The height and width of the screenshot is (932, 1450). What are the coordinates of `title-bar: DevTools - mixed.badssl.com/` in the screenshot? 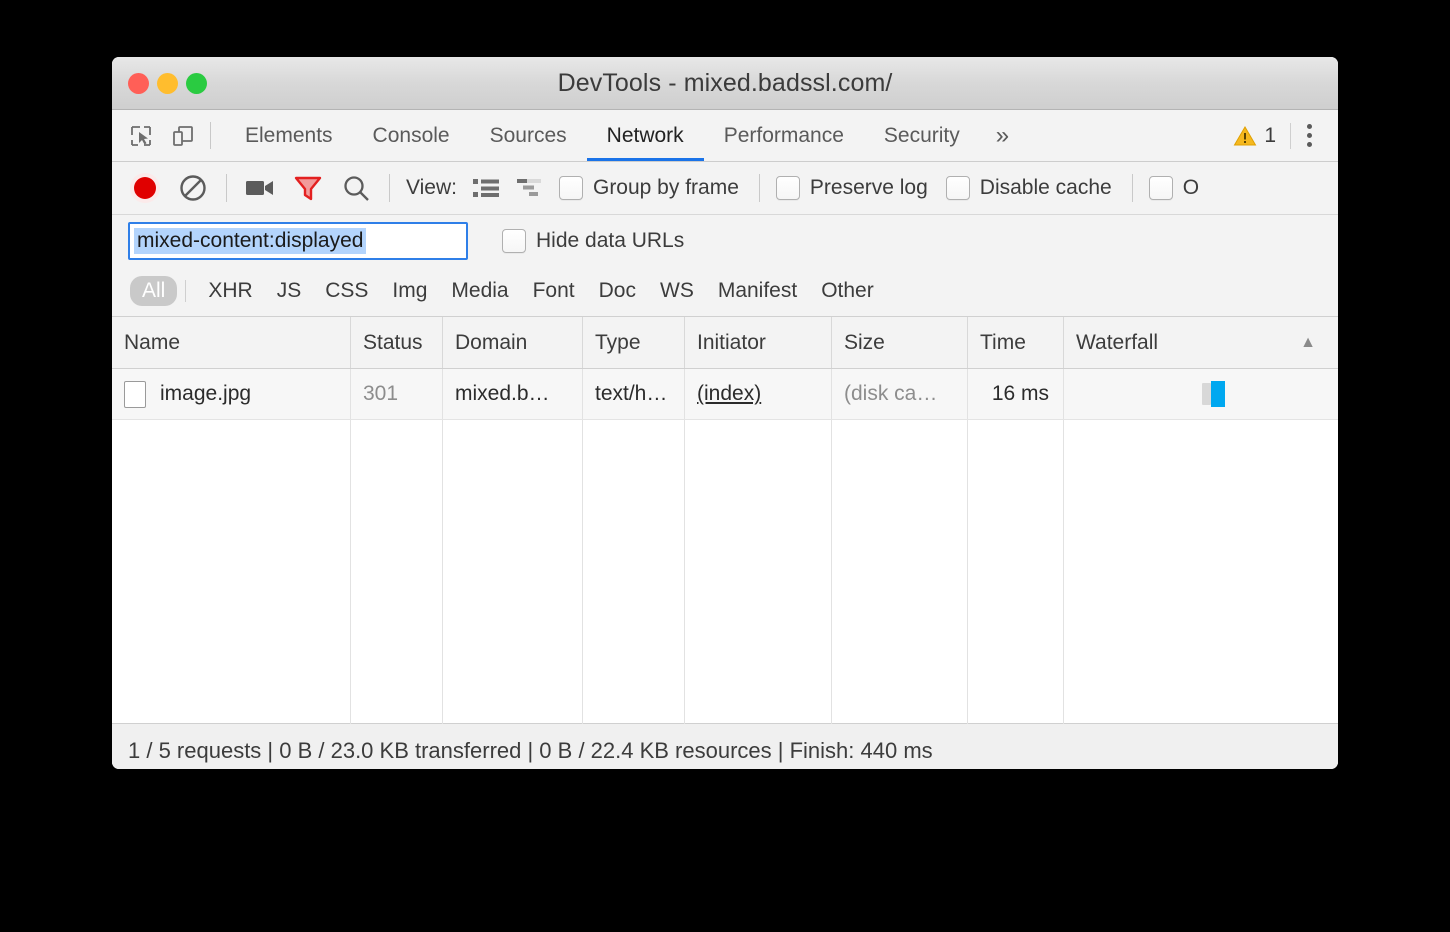 It's located at (725, 83).